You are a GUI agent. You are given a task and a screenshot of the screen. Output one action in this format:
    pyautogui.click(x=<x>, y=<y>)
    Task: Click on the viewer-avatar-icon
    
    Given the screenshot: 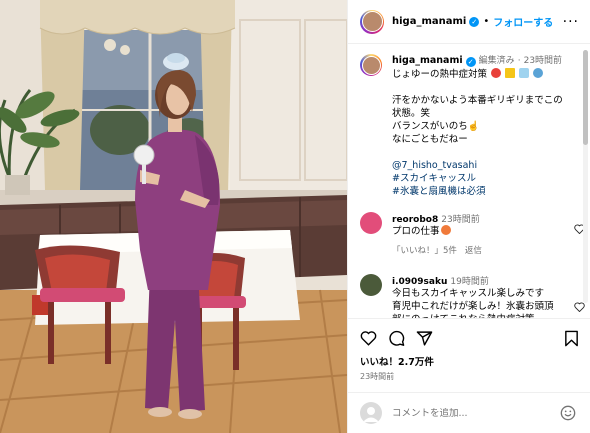 What is the action you would take?
    pyautogui.click(x=371, y=413)
    